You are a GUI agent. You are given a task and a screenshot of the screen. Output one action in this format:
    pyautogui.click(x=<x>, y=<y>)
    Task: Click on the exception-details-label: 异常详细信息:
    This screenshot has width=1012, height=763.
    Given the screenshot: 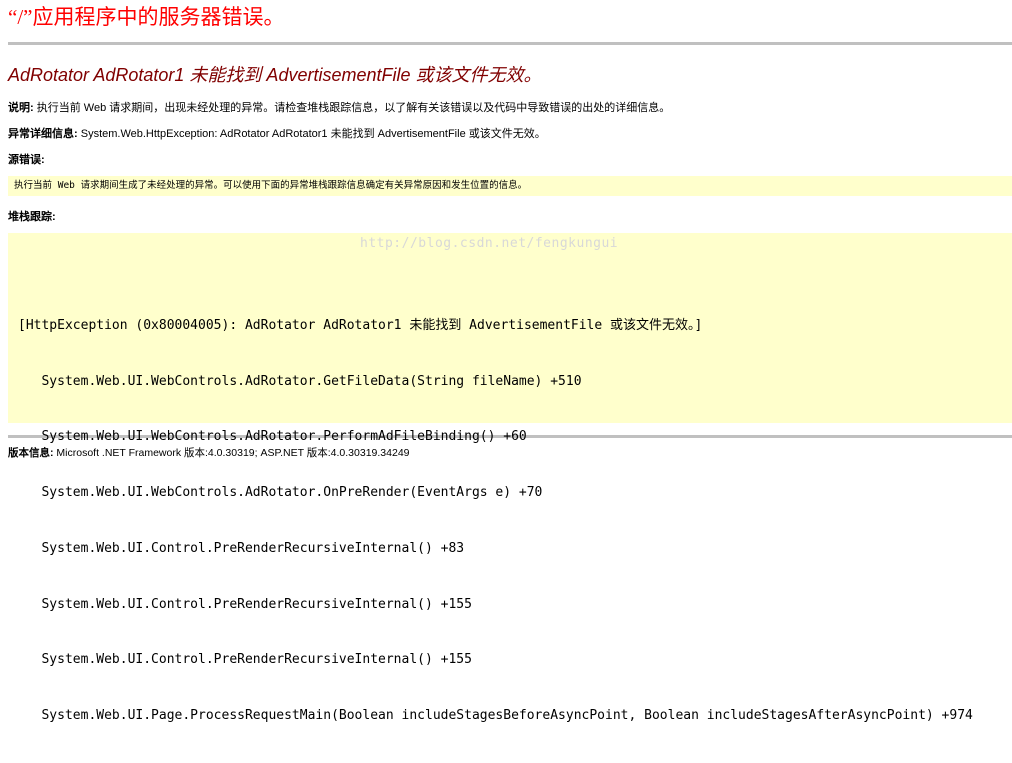 What is the action you would take?
    pyautogui.click(x=43, y=134)
    